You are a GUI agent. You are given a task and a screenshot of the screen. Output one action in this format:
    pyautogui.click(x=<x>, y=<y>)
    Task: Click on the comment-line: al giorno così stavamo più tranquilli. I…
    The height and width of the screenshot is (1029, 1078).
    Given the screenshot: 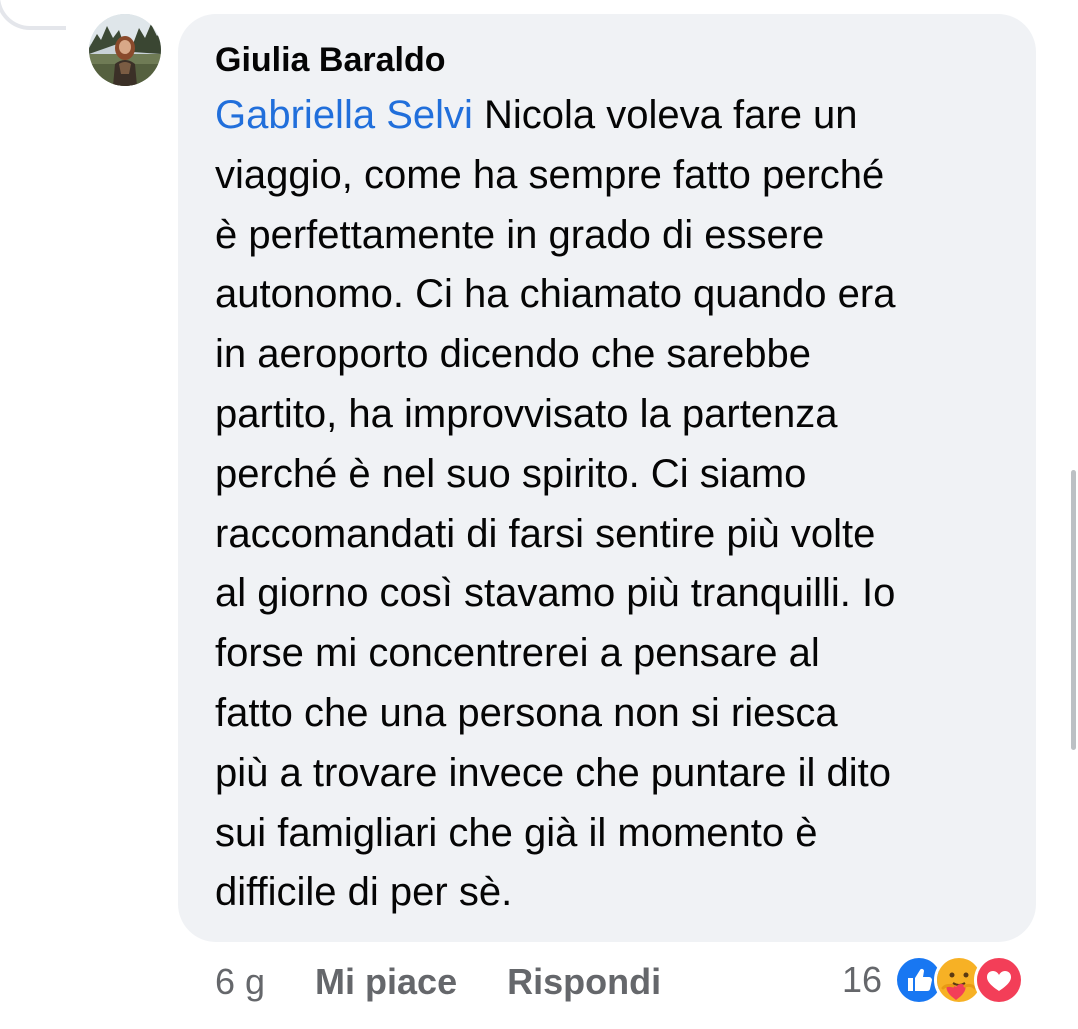 What is the action you would take?
    pyautogui.click(x=555, y=593)
    